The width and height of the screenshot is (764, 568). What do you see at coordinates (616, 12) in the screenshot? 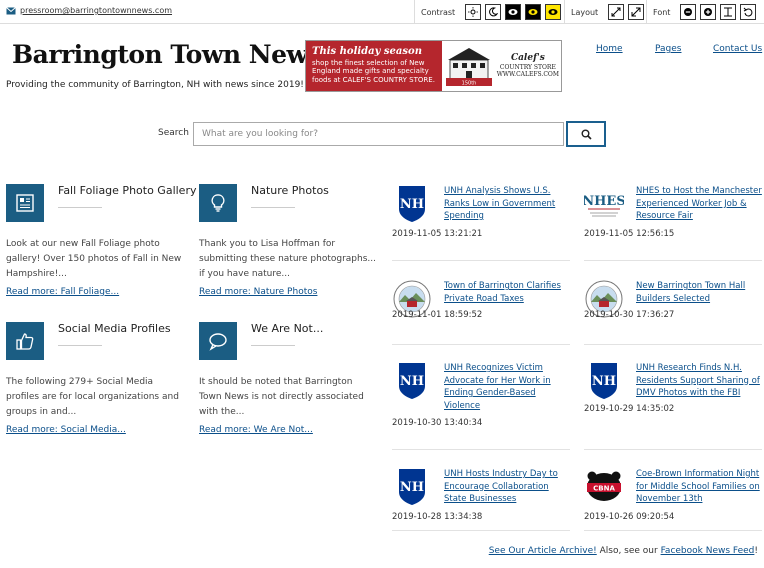
I see `layout-compress-button` at bounding box center [616, 12].